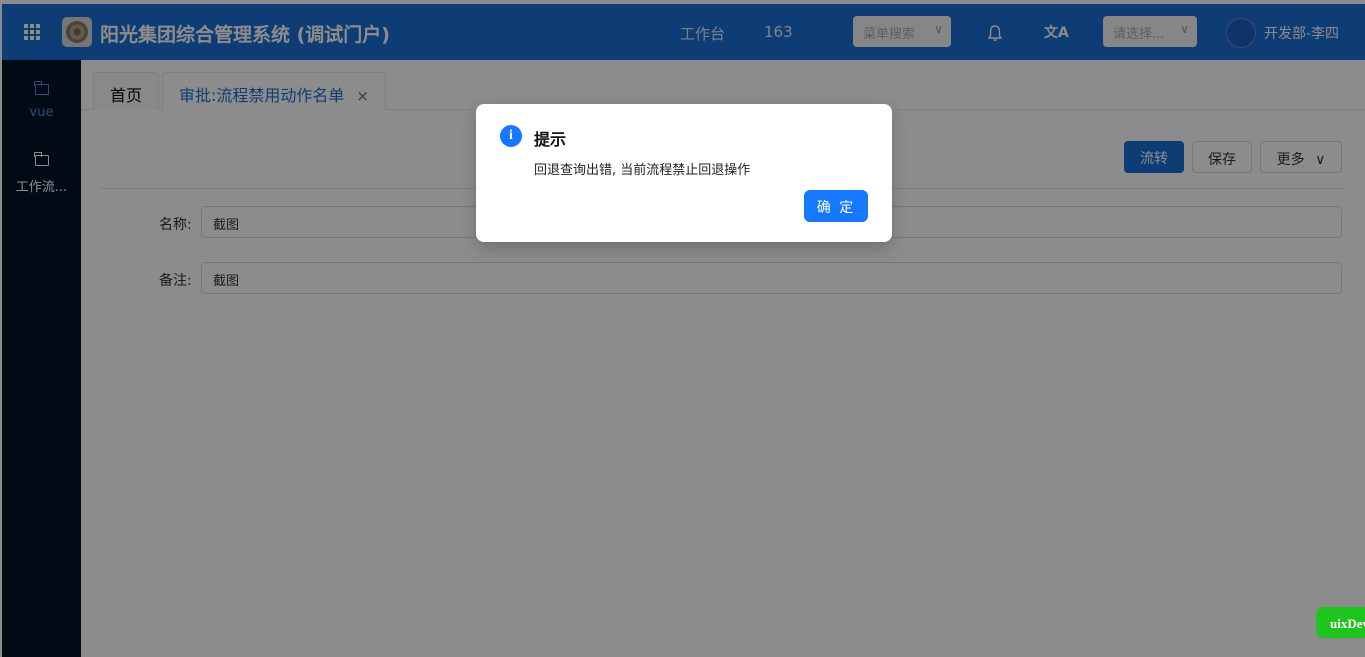 The image size is (1365, 657). What do you see at coordinates (550, 139) in the screenshot?
I see `dialog-title: 提示` at bounding box center [550, 139].